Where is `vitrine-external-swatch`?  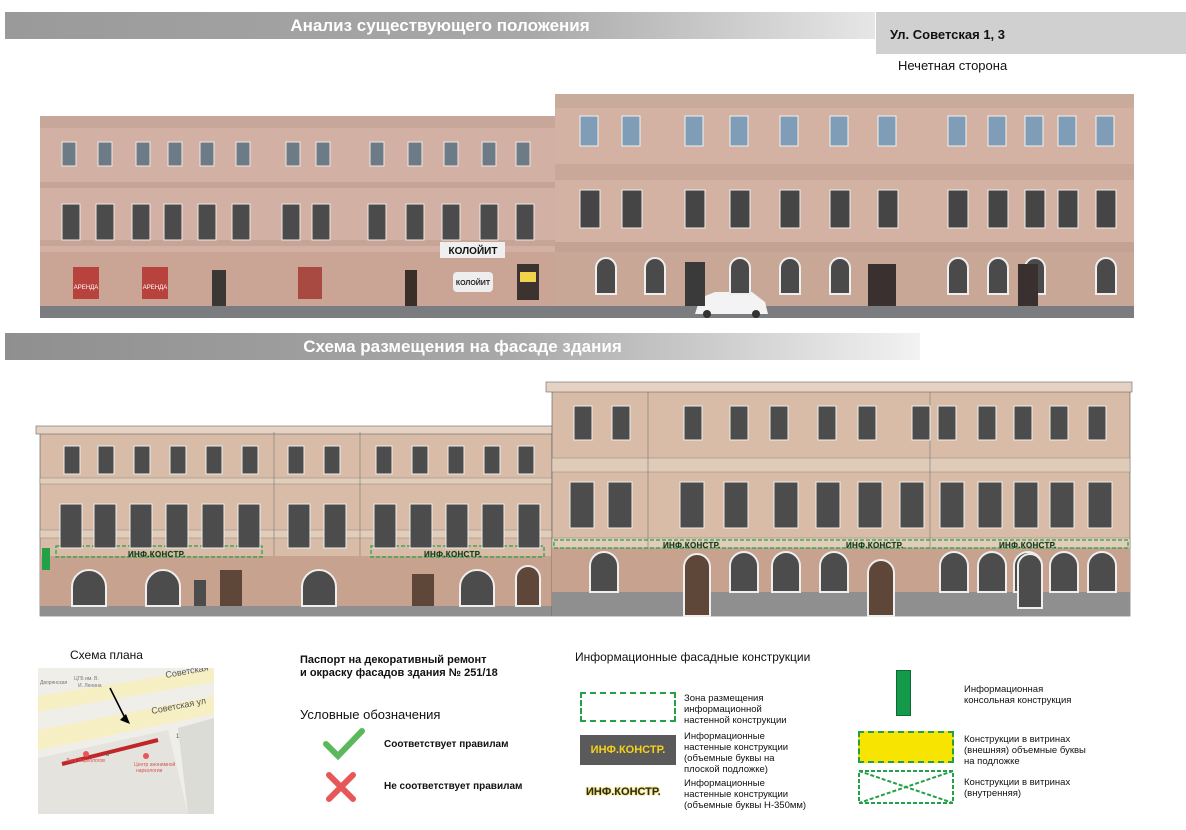 vitrine-external-swatch is located at coordinates (906, 747).